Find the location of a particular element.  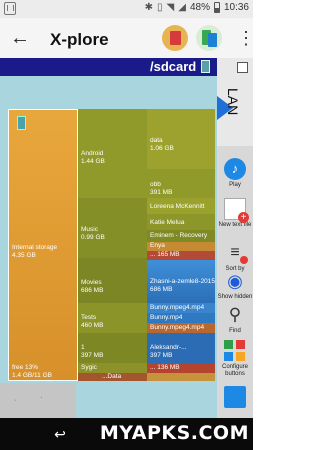

folder-name: Sygic is located at coordinates (89, 367).